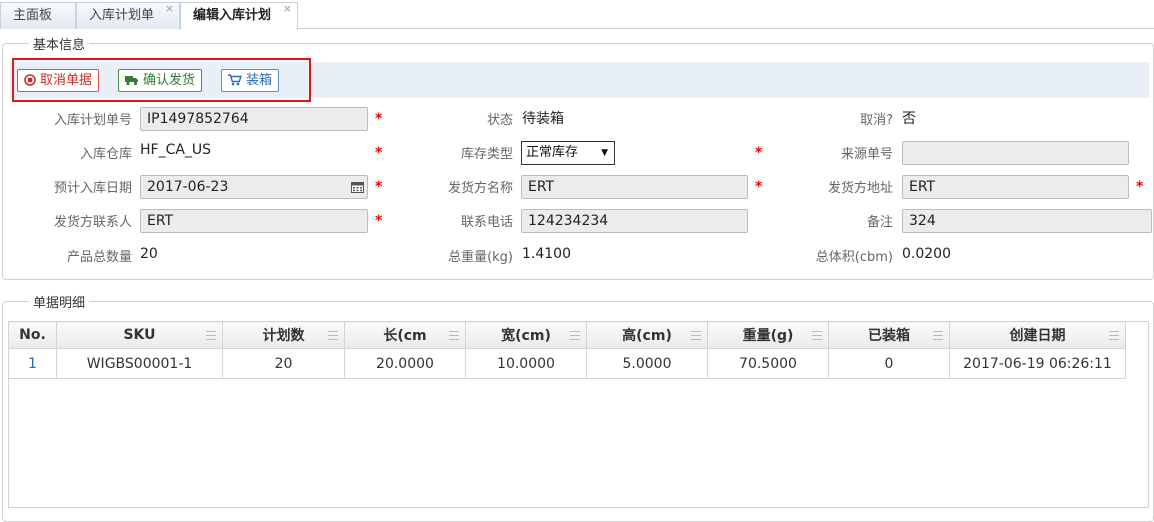 This screenshot has width=1154, height=522. What do you see at coordinates (92, 120) in the screenshot?
I see `plan-no-label: 入库计划单号` at bounding box center [92, 120].